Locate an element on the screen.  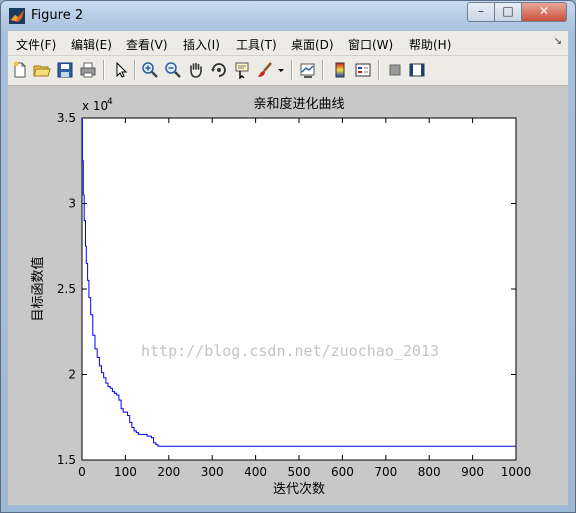
y-exponent-label: x 10 4 is located at coordinates (97, 105).